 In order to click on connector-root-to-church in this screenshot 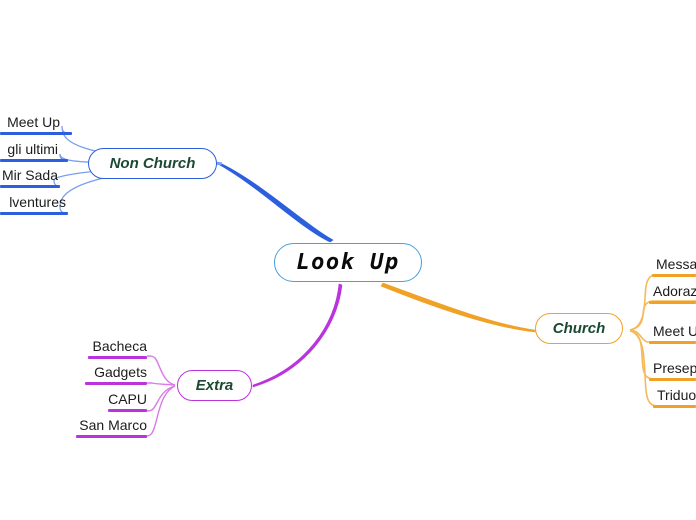, I will do `click(458, 307)`.